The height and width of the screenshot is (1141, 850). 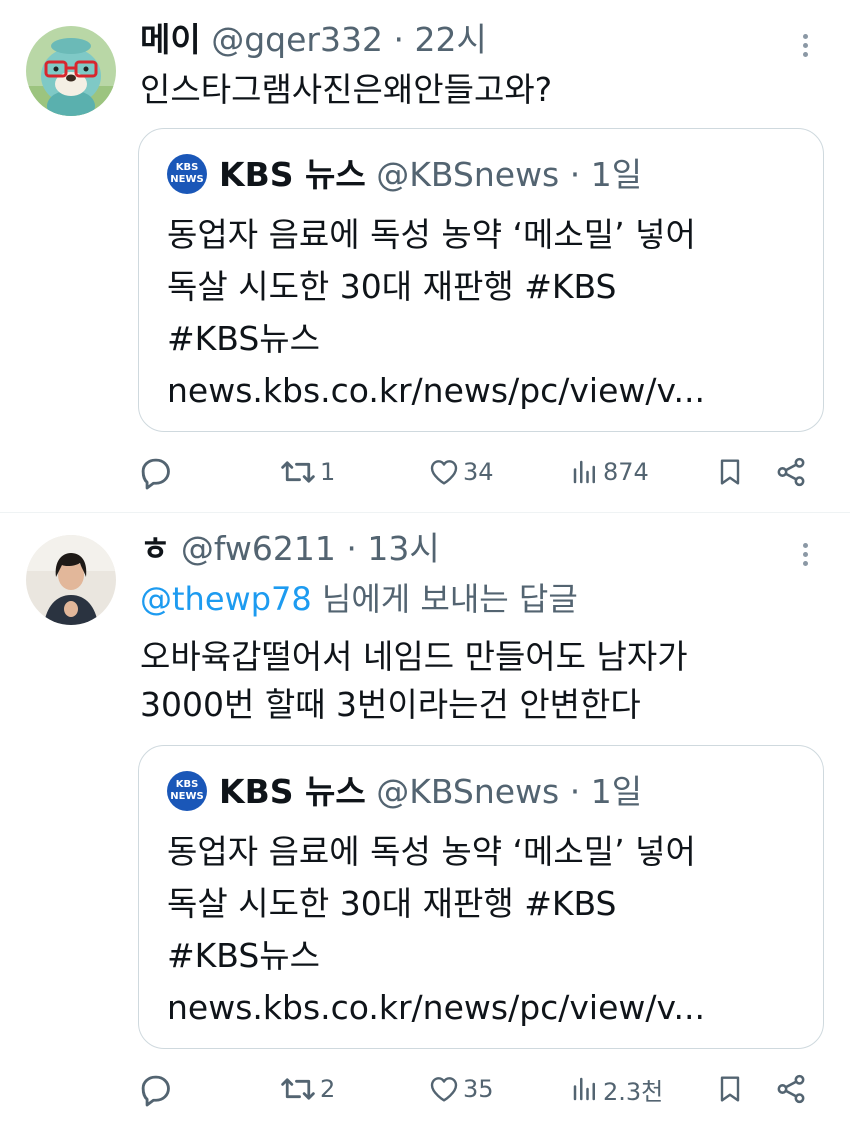 What do you see at coordinates (425, 472) in the screenshot?
I see `action-bar: 1 34 874` at bounding box center [425, 472].